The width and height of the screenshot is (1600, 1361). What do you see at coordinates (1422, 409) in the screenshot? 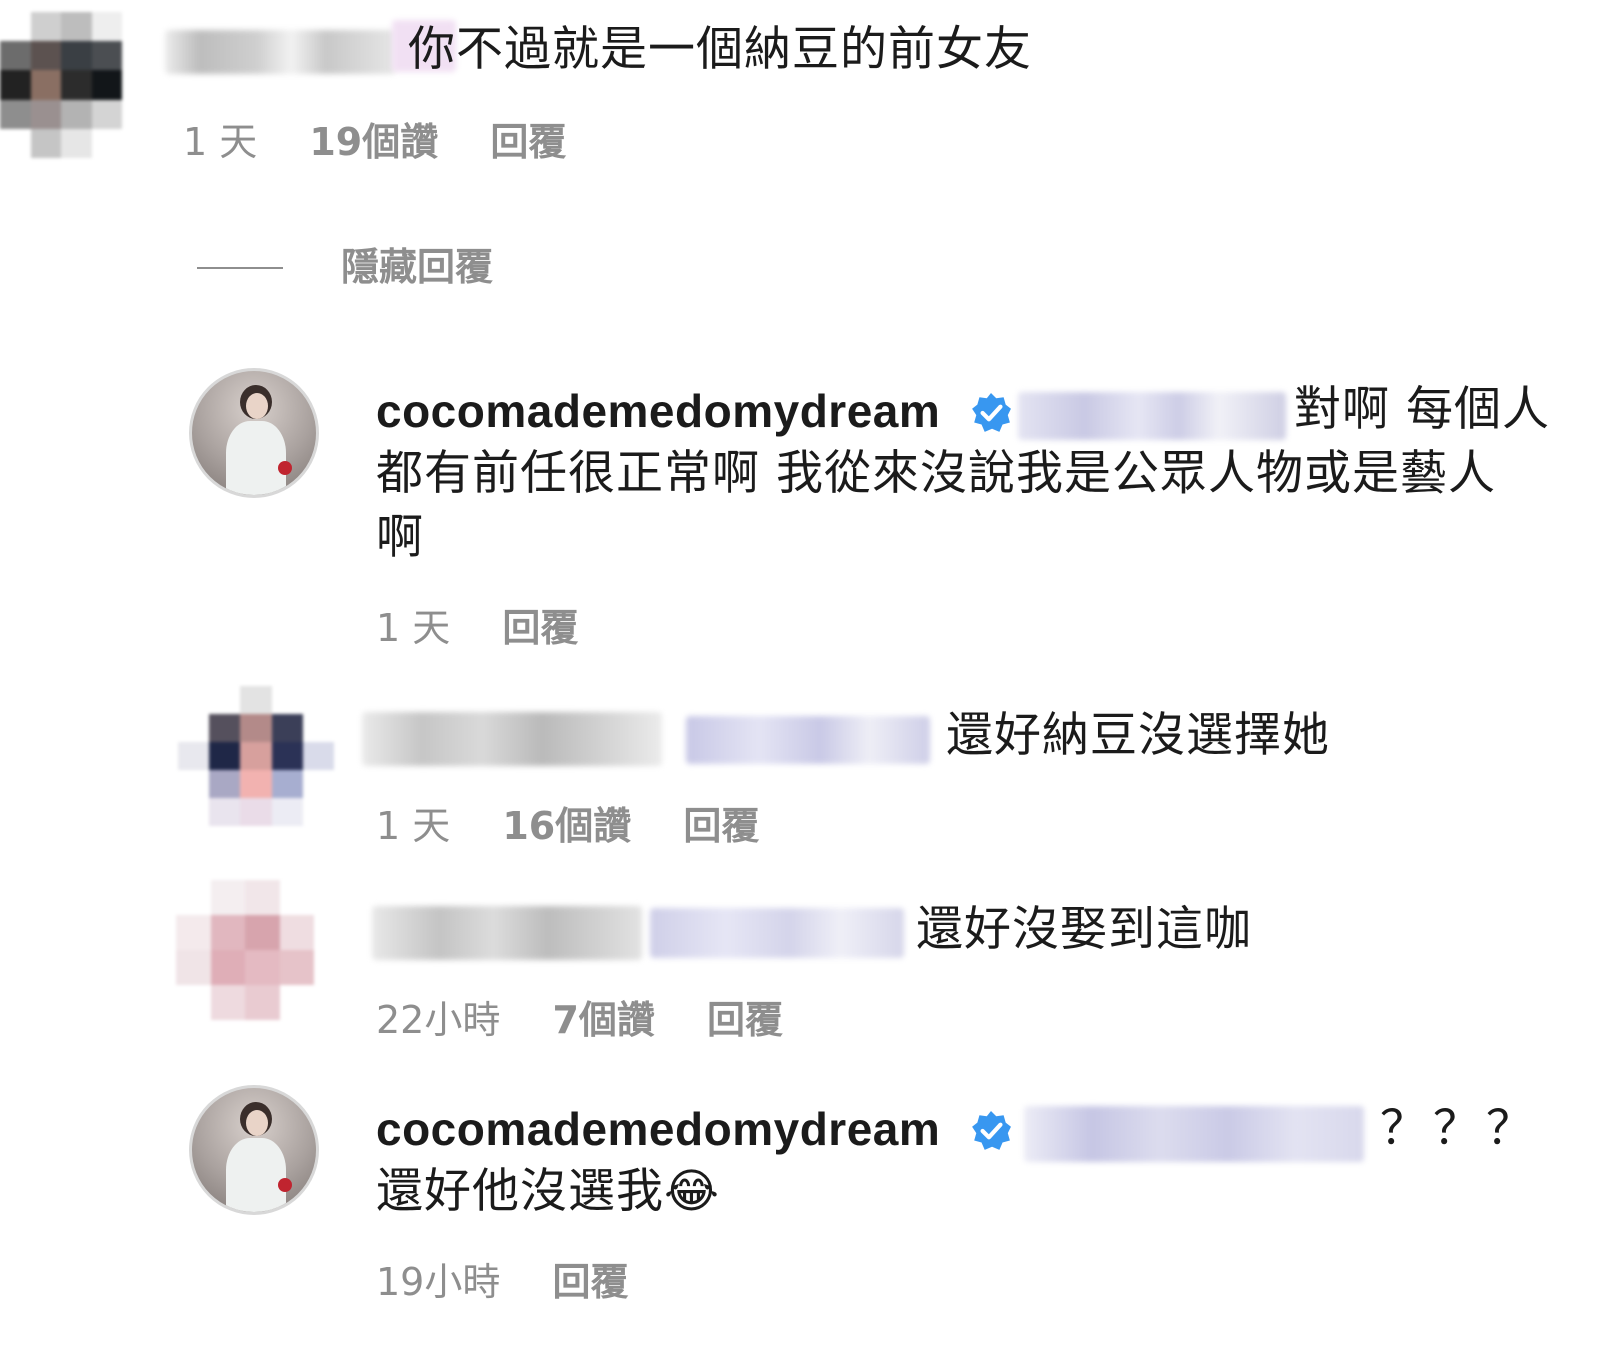
I see `comment-text: 對啊 每個人` at bounding box center [1422, 409].